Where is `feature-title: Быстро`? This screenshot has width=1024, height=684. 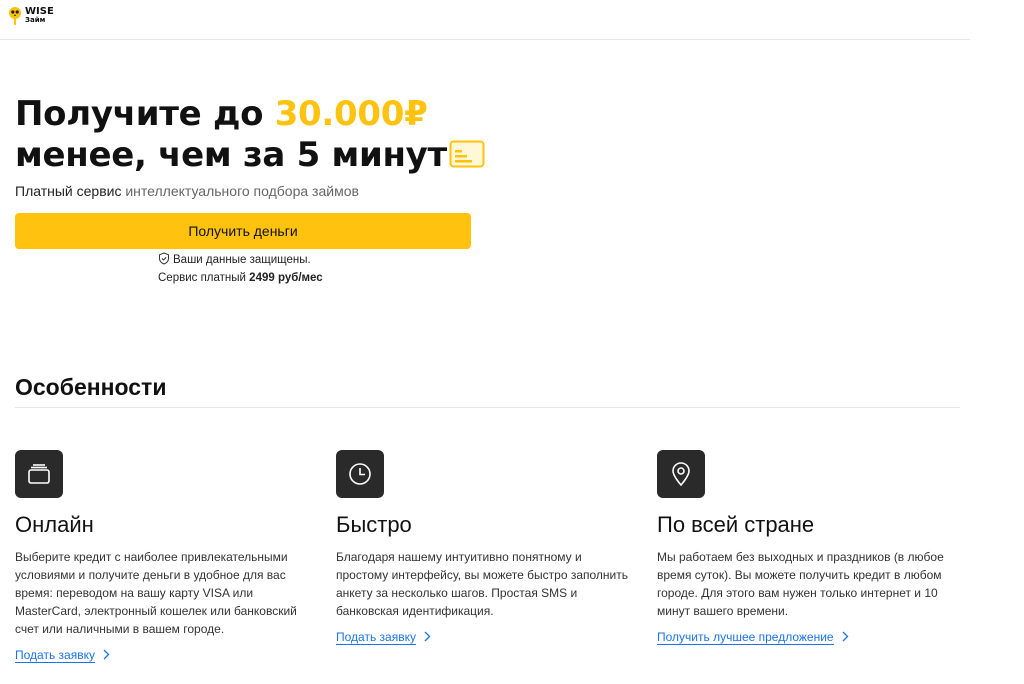 feature-title: Быстро is located at coordinates (374, 524).